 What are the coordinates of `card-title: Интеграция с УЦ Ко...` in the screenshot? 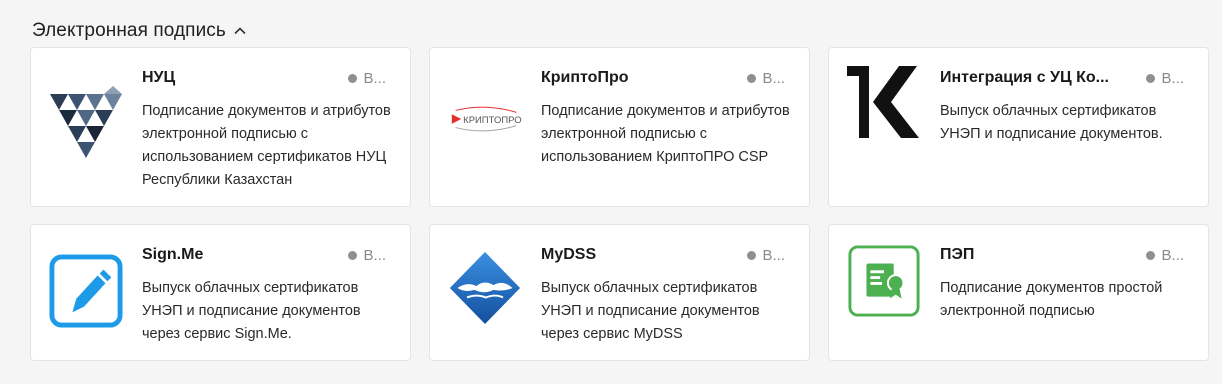 It's located at (1024, 77).